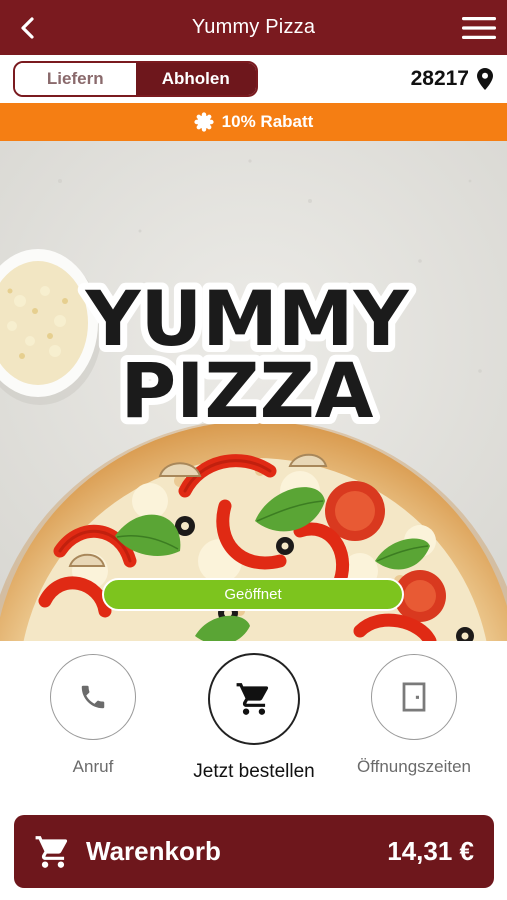 This screenshot has height=900, width=507. Describe the element at coordinates (485, 79) in the screenshot. I see `map-pin-icon` at that location.